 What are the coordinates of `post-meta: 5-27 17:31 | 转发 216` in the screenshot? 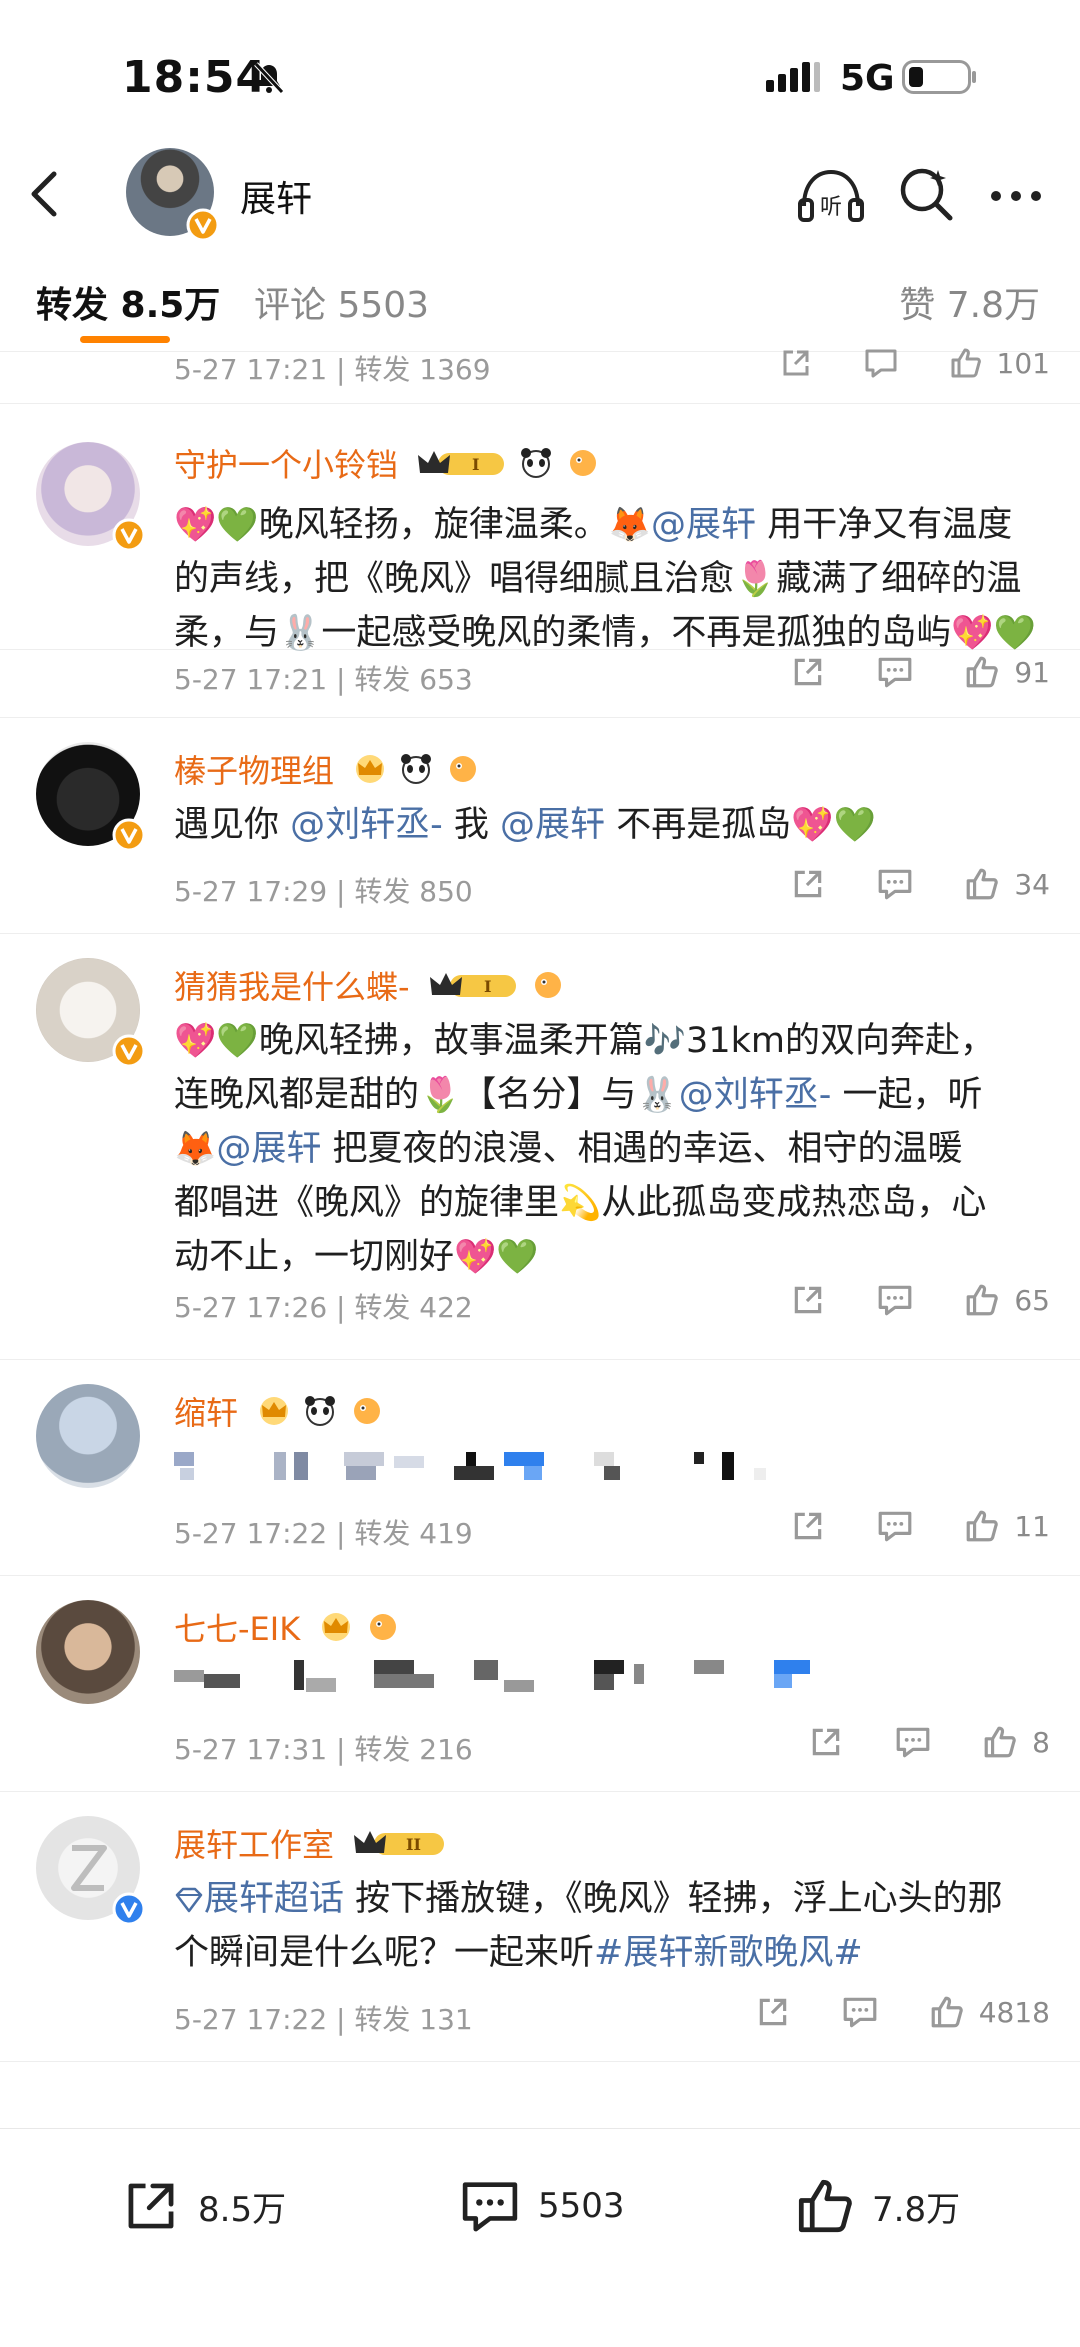 It's located at (323, 1749).